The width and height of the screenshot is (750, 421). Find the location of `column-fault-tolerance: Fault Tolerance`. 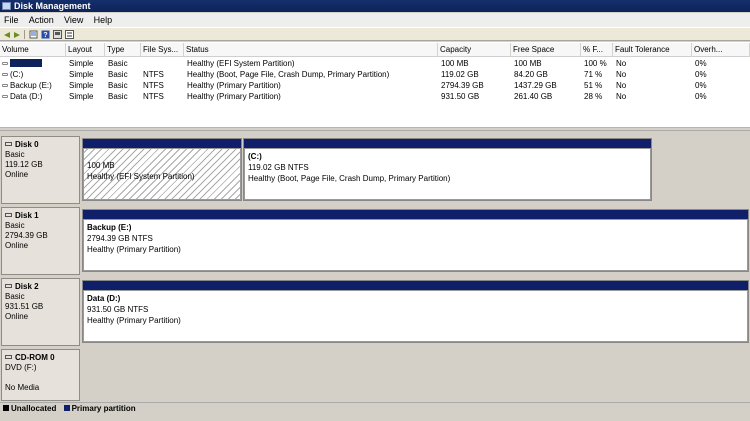

column-fault-tolerance: Fault Tolerance is located at coordinates (652, 50).